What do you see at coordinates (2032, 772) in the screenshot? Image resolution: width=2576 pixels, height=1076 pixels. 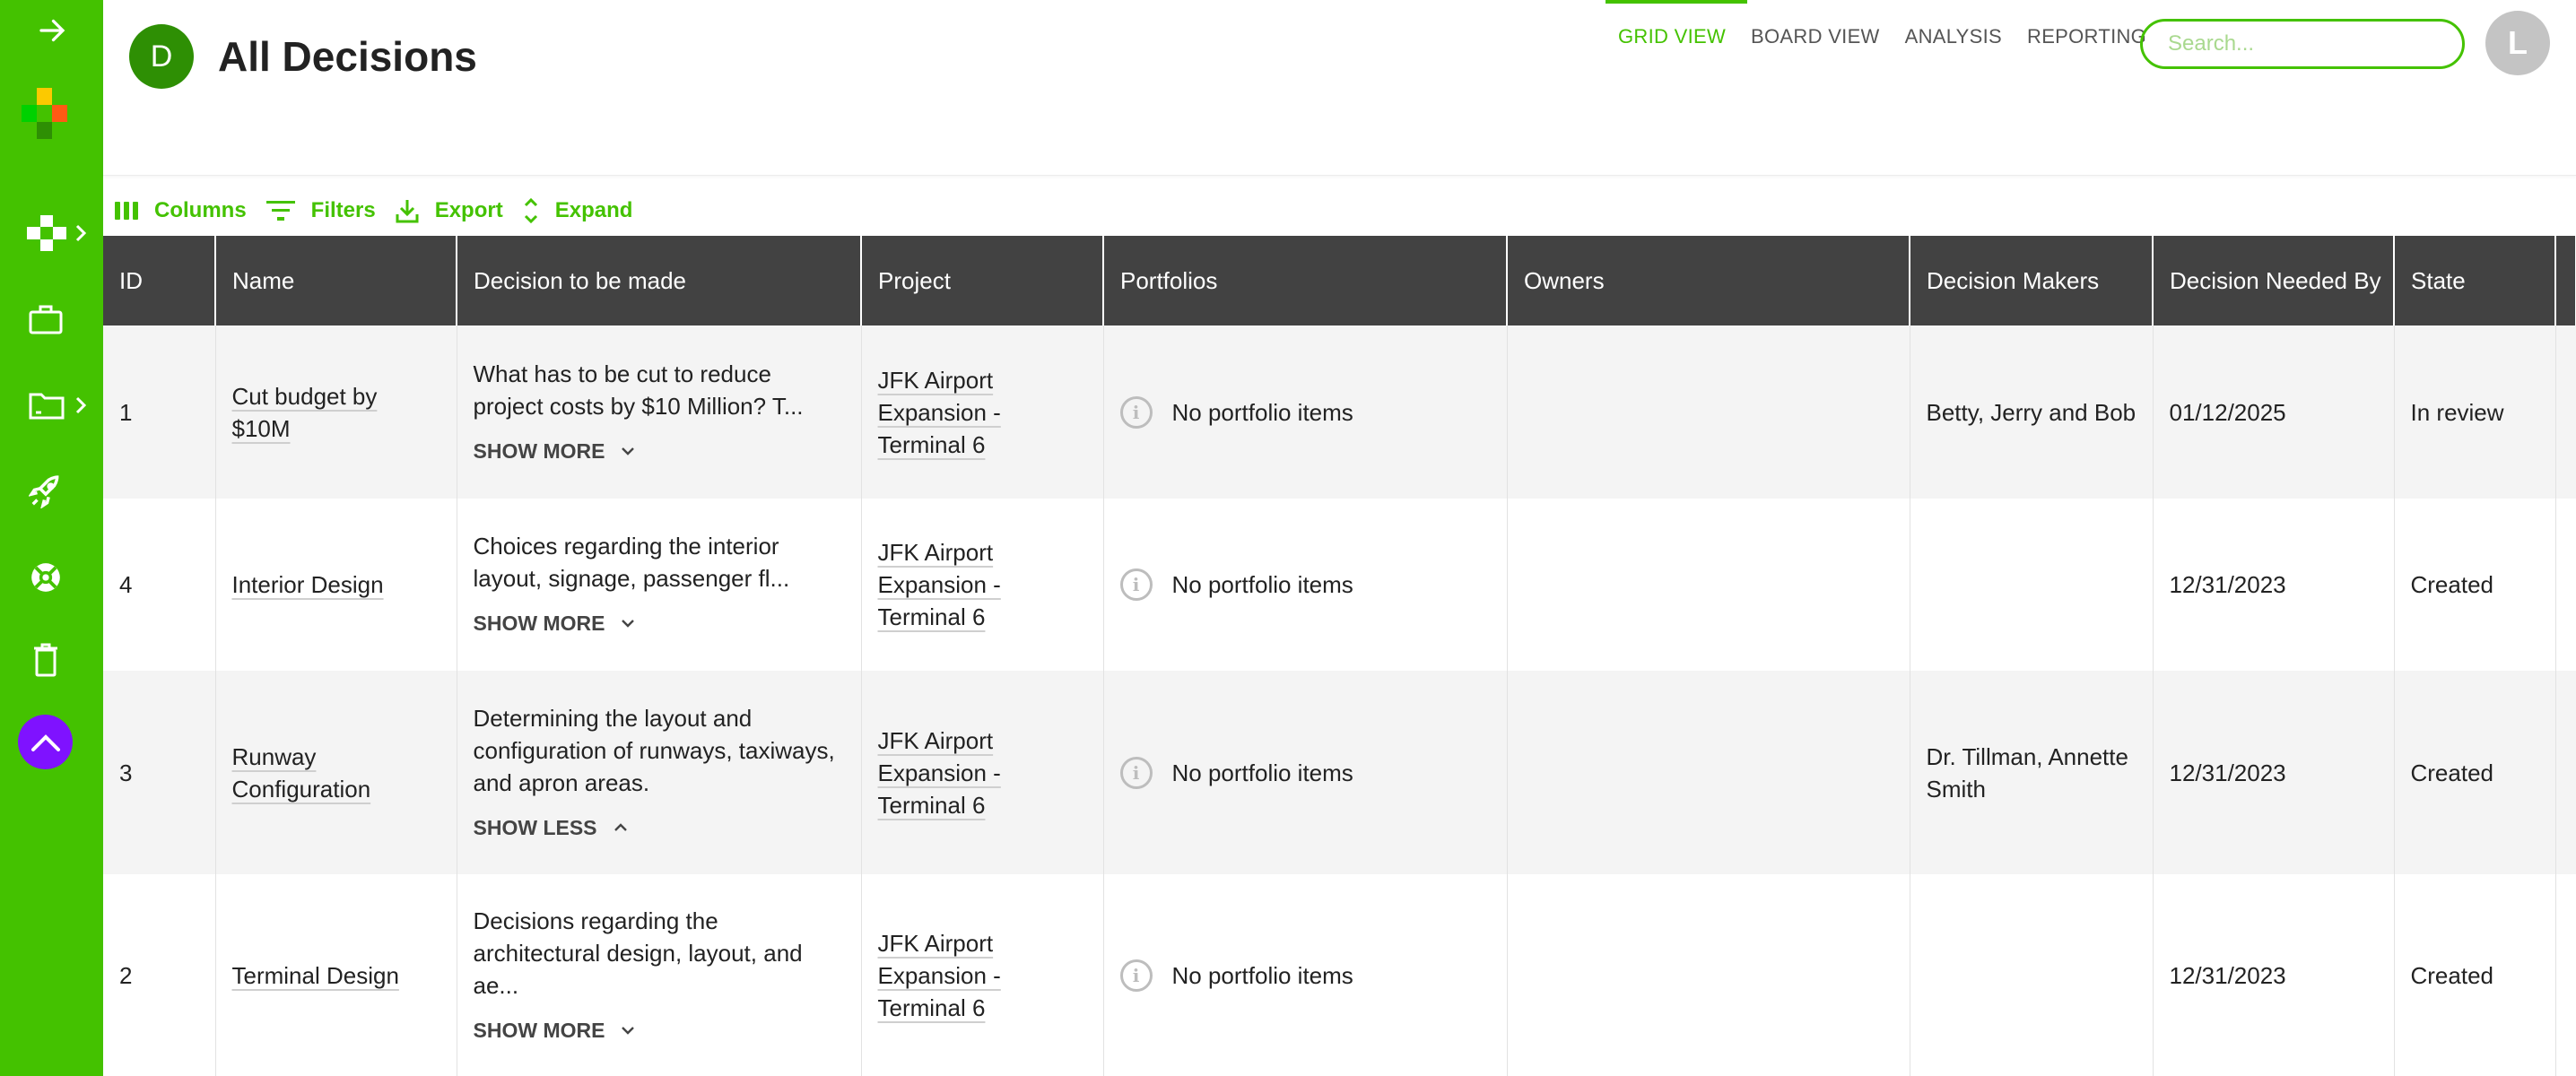 I see `cell-decision-makers: Dr. Tillman, Annette Smith` at bounding box center [2032, 772].